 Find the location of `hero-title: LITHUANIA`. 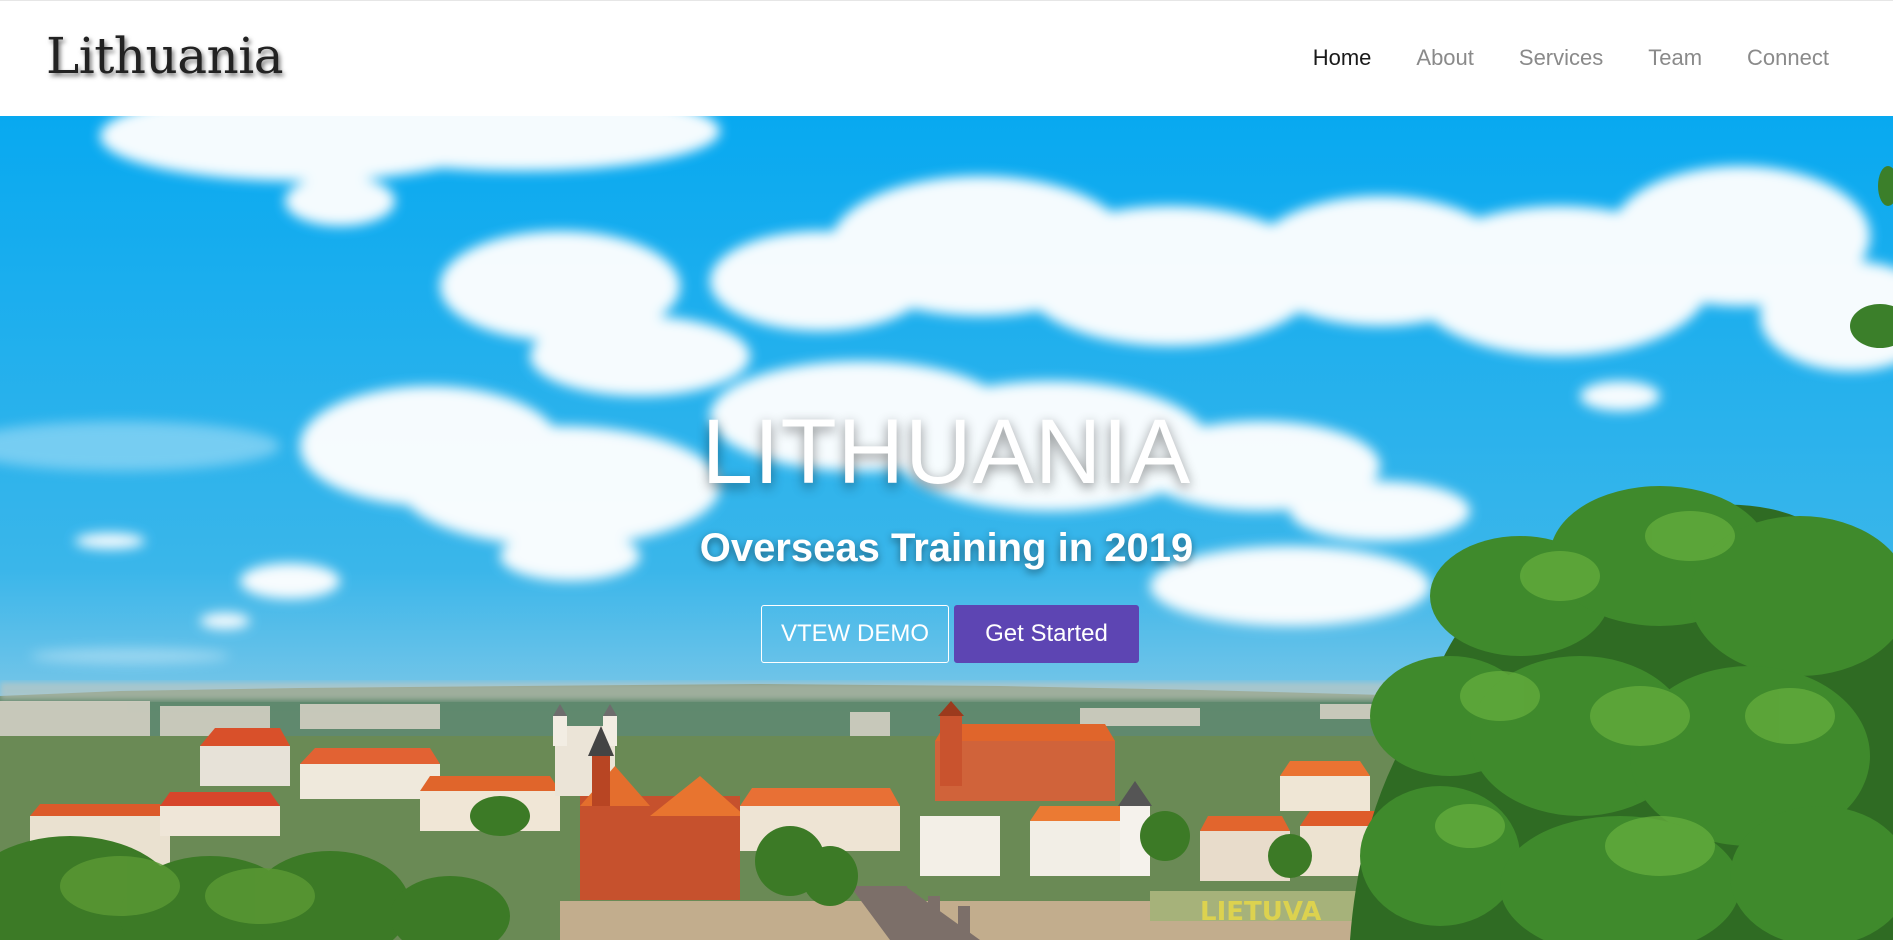

hero-title: LITHUANIA is located at coordinates (946, 452).